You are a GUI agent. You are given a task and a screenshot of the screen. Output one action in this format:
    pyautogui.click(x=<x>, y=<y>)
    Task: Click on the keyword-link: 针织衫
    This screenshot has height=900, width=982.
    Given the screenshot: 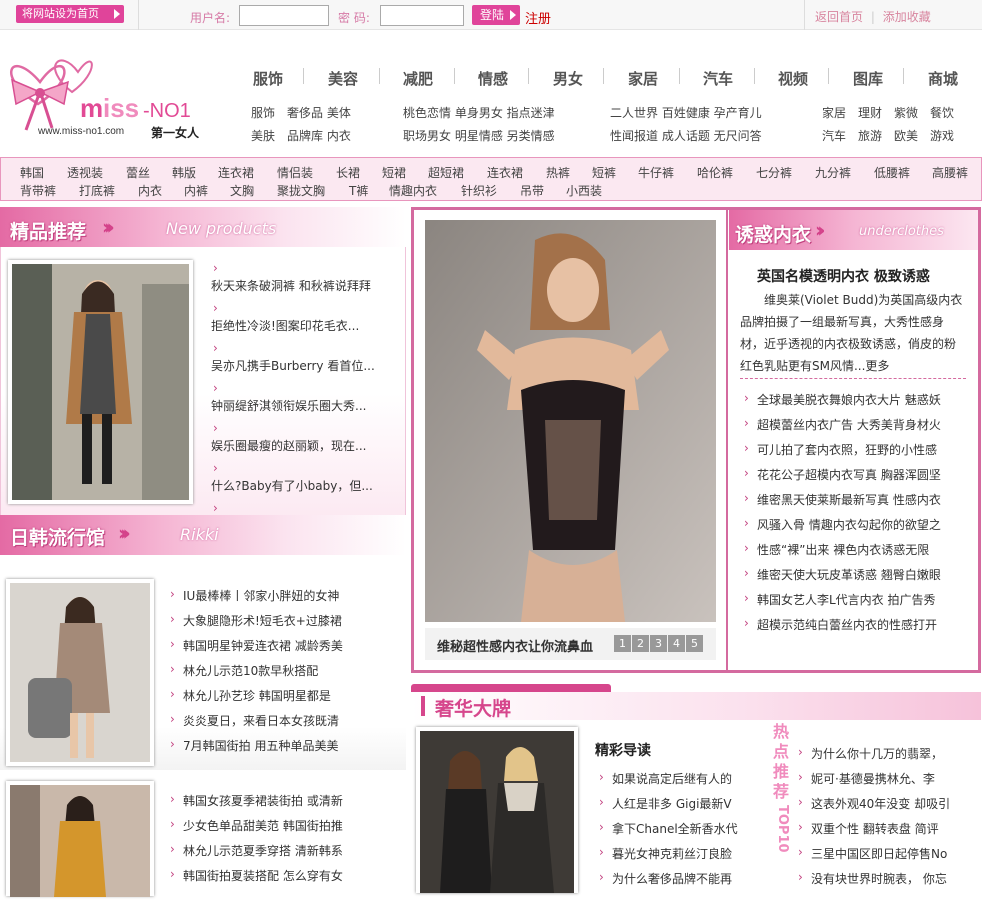 What is the action you would take?
    pyautogui.click(x=479, y=190)
    